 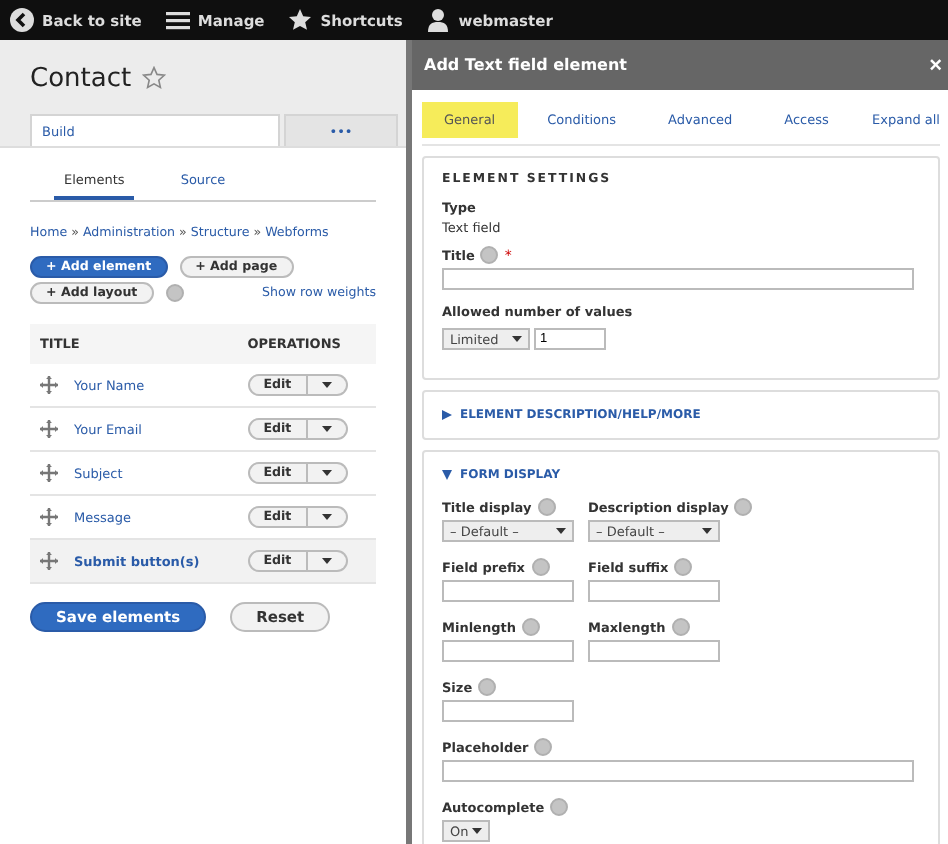 What do you see at coordinates (438, 20) in the screenshot?
I see `user-icon` at bounding box center [438, 20].